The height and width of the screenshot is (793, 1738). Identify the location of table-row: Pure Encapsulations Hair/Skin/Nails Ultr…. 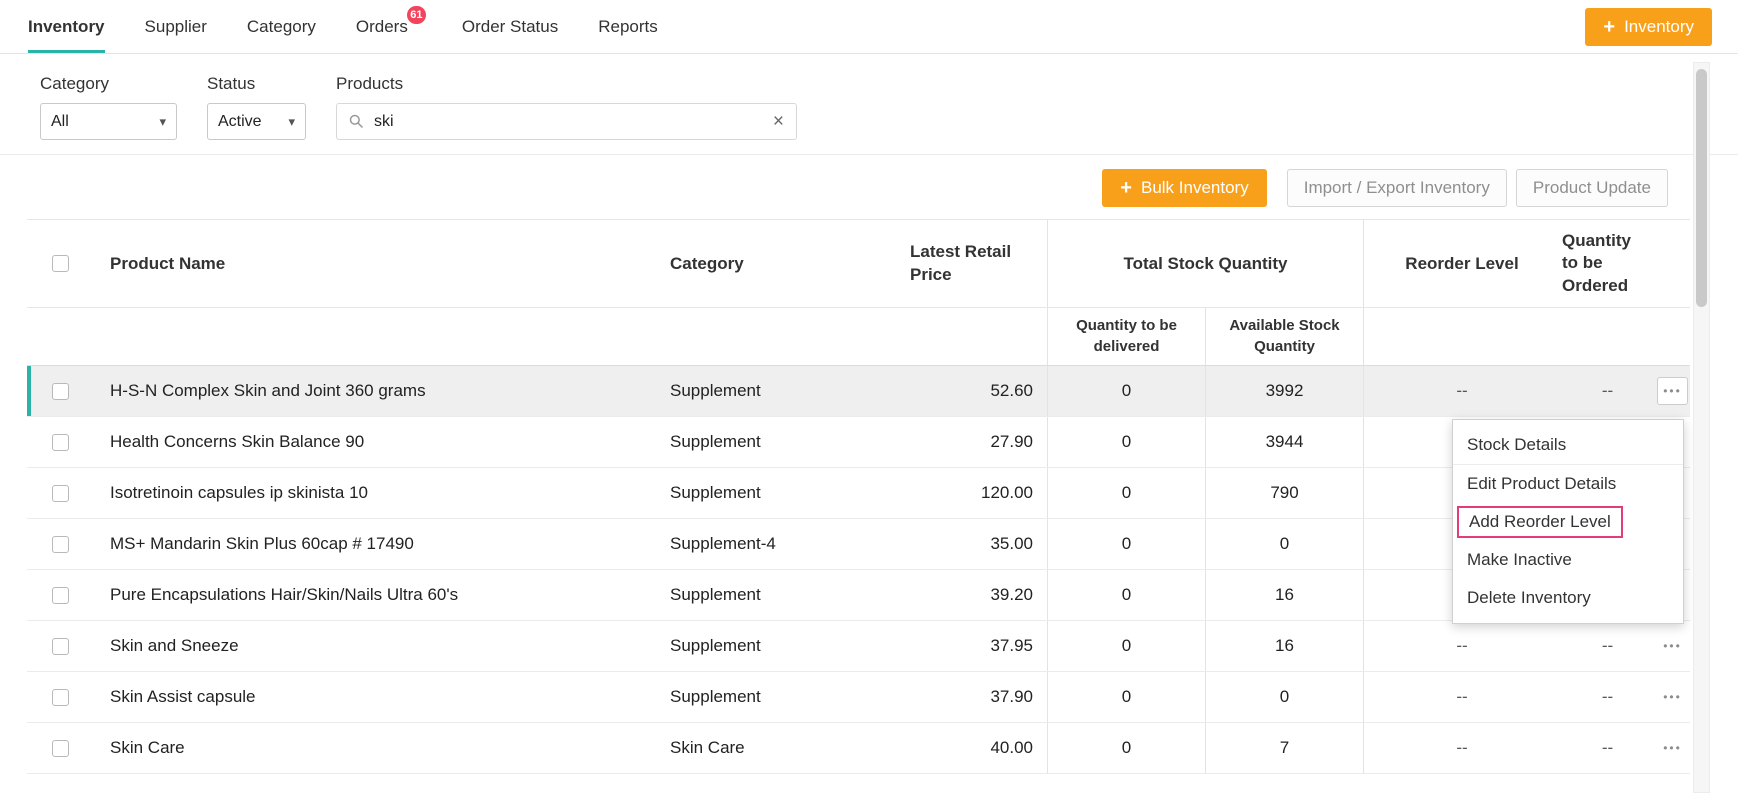
(858, 595).